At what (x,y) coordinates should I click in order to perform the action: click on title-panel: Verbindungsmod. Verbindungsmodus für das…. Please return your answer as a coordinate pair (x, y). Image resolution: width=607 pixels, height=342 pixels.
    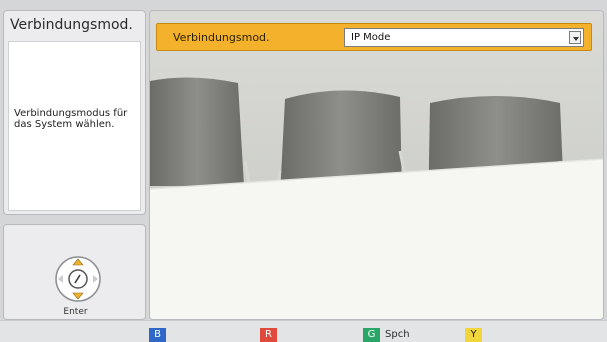
    Looking at the image, I should click on (74, 112).